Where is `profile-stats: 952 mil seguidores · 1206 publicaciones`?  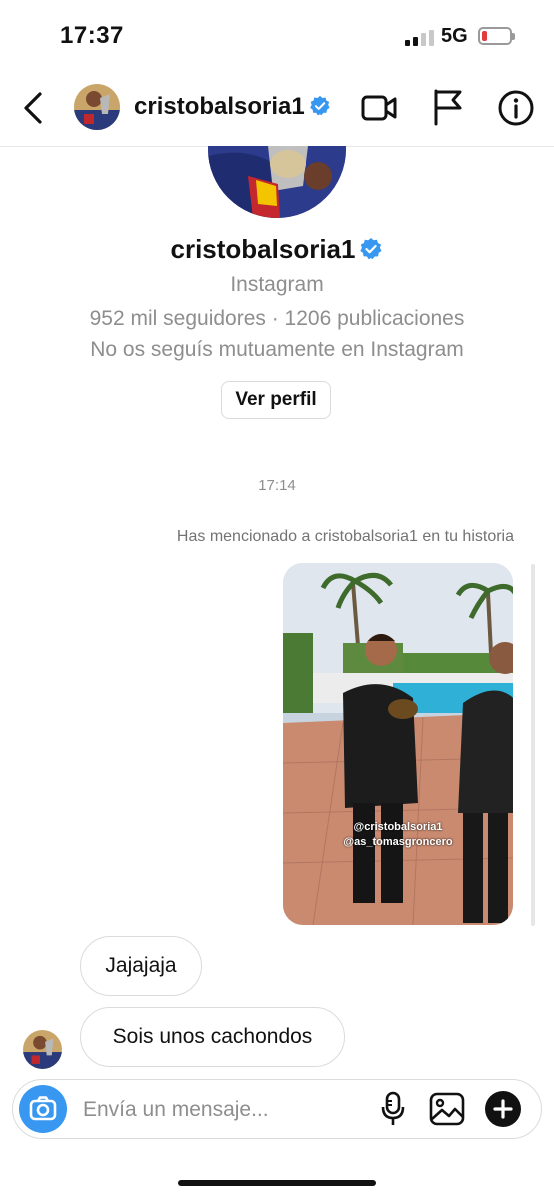 profile-stats: 952 mil seguidores · 1206 publicaciones is located at coordinates (277, 318).